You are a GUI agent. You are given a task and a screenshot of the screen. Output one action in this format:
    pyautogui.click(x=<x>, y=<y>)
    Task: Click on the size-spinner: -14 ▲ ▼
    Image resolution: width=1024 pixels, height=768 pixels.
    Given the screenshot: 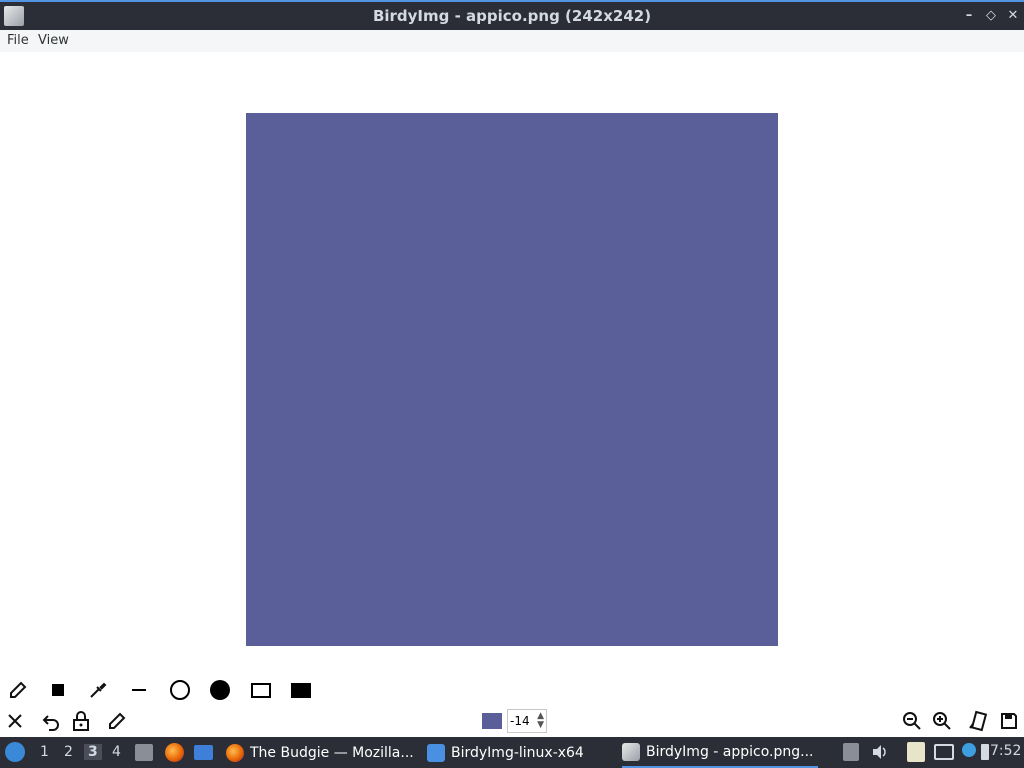 What is the action you would take?
    pyautogui.click(x=527, y=721)
    